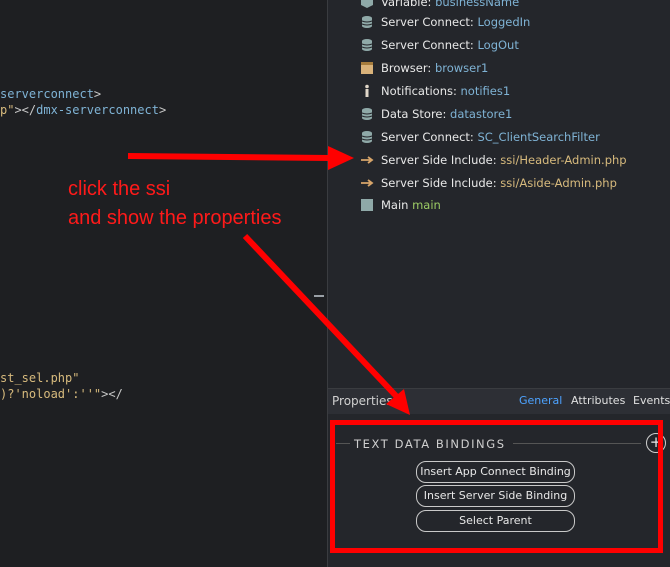  Describe the element at coordinates (240, 158) in the screenshot. I see `annotation-arrow-right` at that location.